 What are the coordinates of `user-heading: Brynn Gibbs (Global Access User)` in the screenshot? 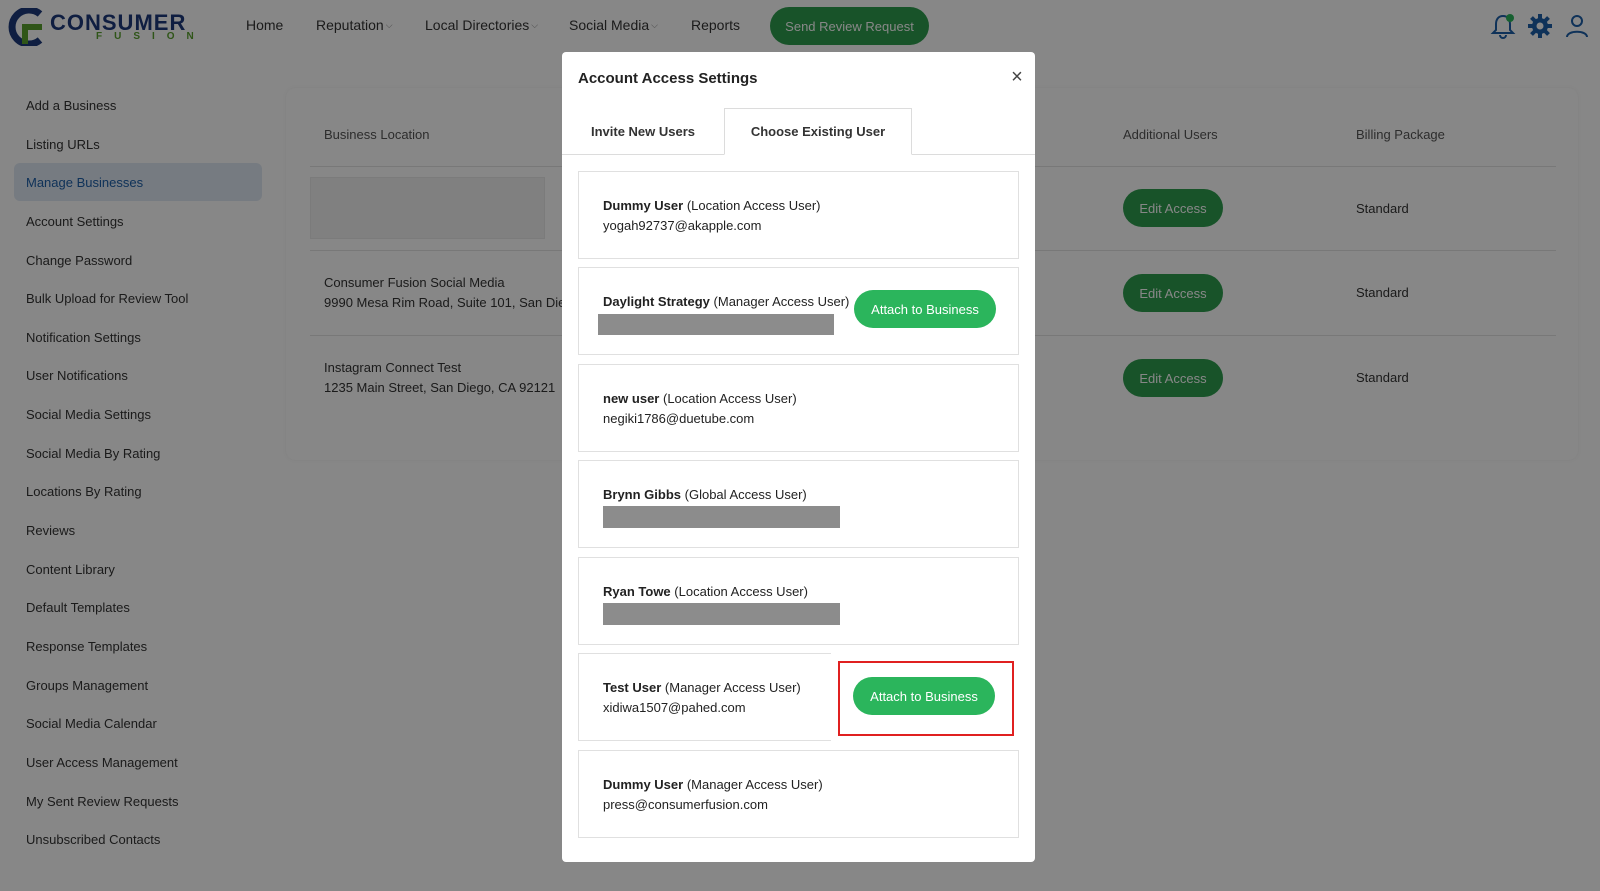 It's located at (705, 494).